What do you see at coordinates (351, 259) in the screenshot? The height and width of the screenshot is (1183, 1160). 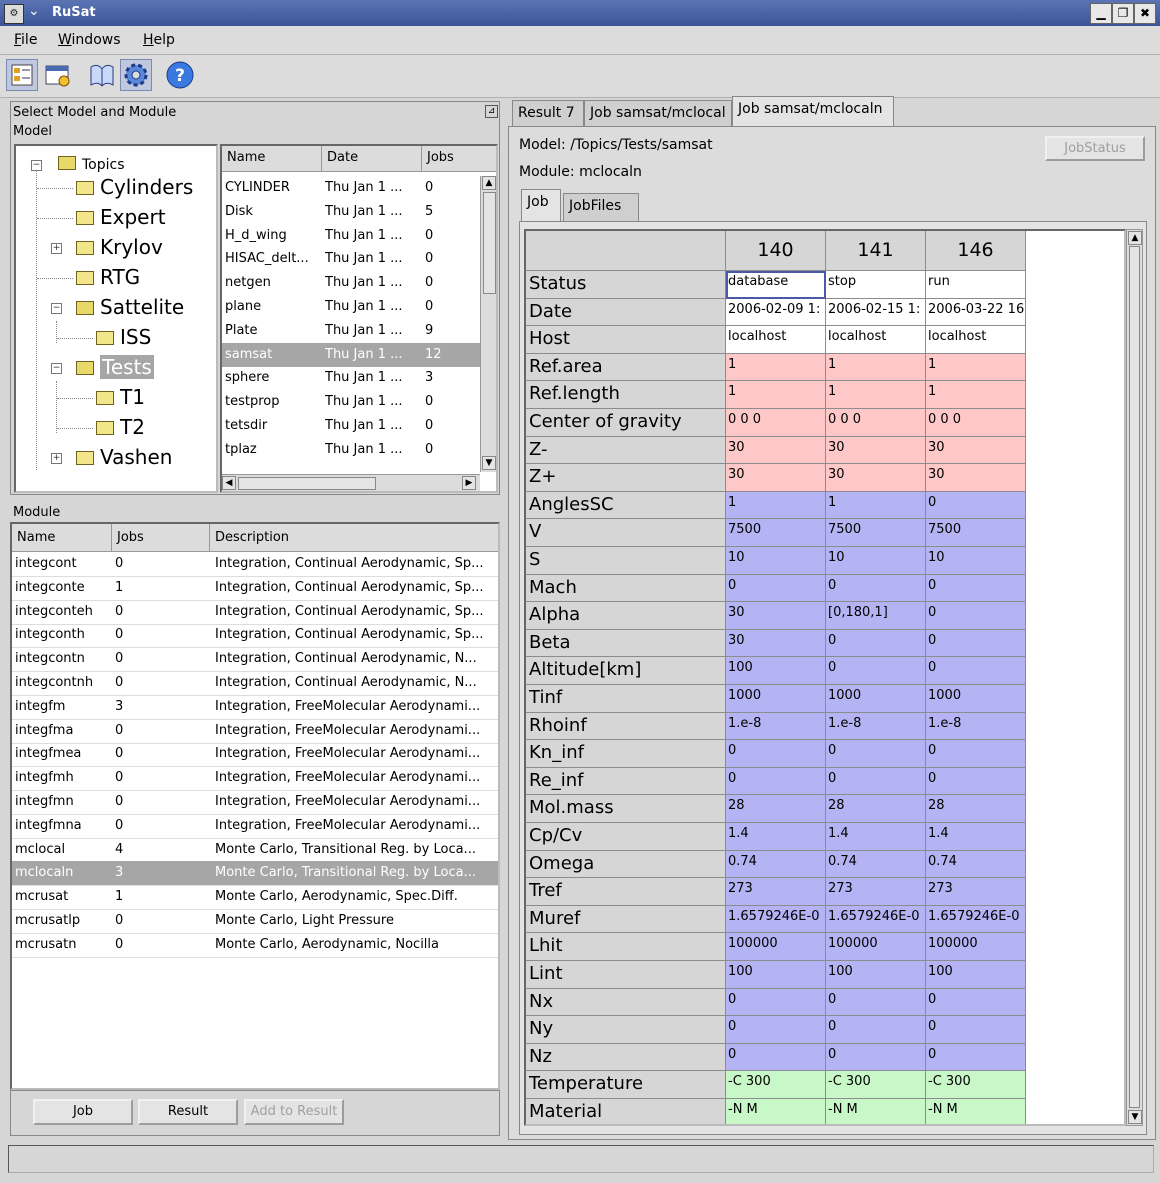 I see `table-row: HISAC_delt... Thu Jan 1 ... 0` at bounding box center [351, 259].